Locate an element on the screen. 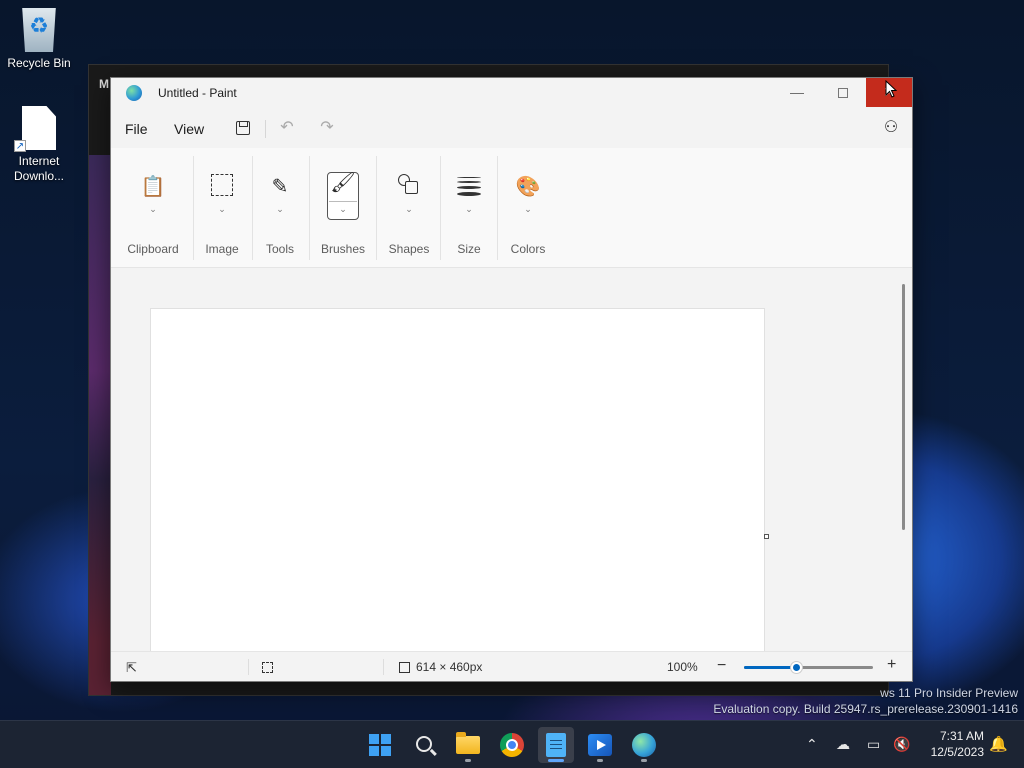 This screenshot has height=768, width=1024. ribbon-group-label: Image is located at coordinates (222, 249).